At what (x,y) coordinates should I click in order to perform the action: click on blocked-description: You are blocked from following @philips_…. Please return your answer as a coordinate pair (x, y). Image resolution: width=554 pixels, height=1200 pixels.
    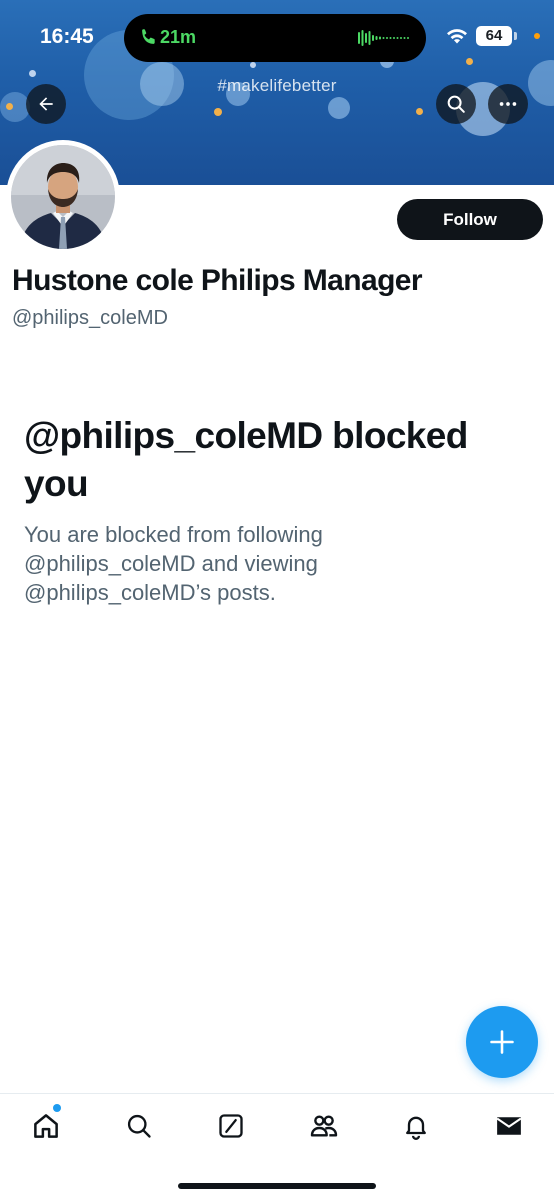
    Looking at the image, I should click on (173, 563).